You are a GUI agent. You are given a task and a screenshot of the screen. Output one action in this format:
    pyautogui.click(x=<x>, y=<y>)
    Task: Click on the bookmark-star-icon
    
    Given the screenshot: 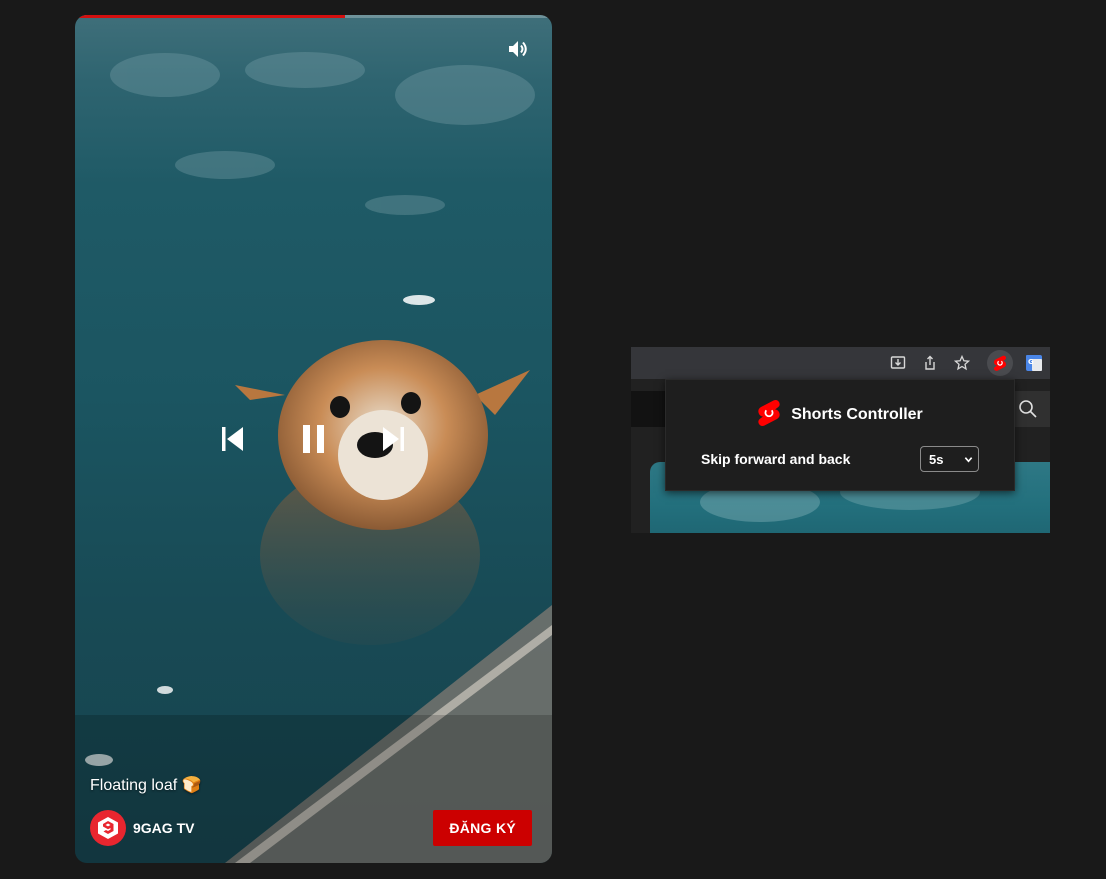 What is the action you would take?
    pyautogui.click(x=962, y=362)
    